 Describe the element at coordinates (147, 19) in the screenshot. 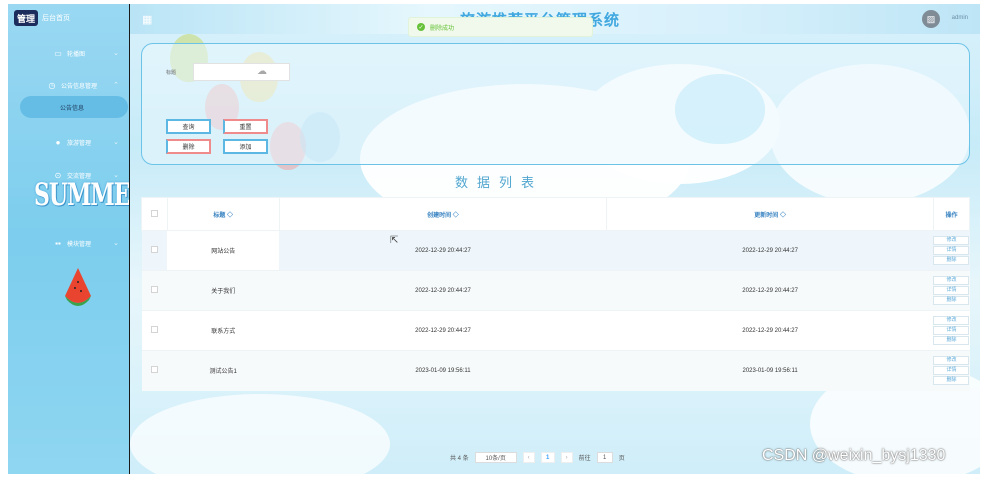

I see `menu-toggle-icon: ▦` at that location.